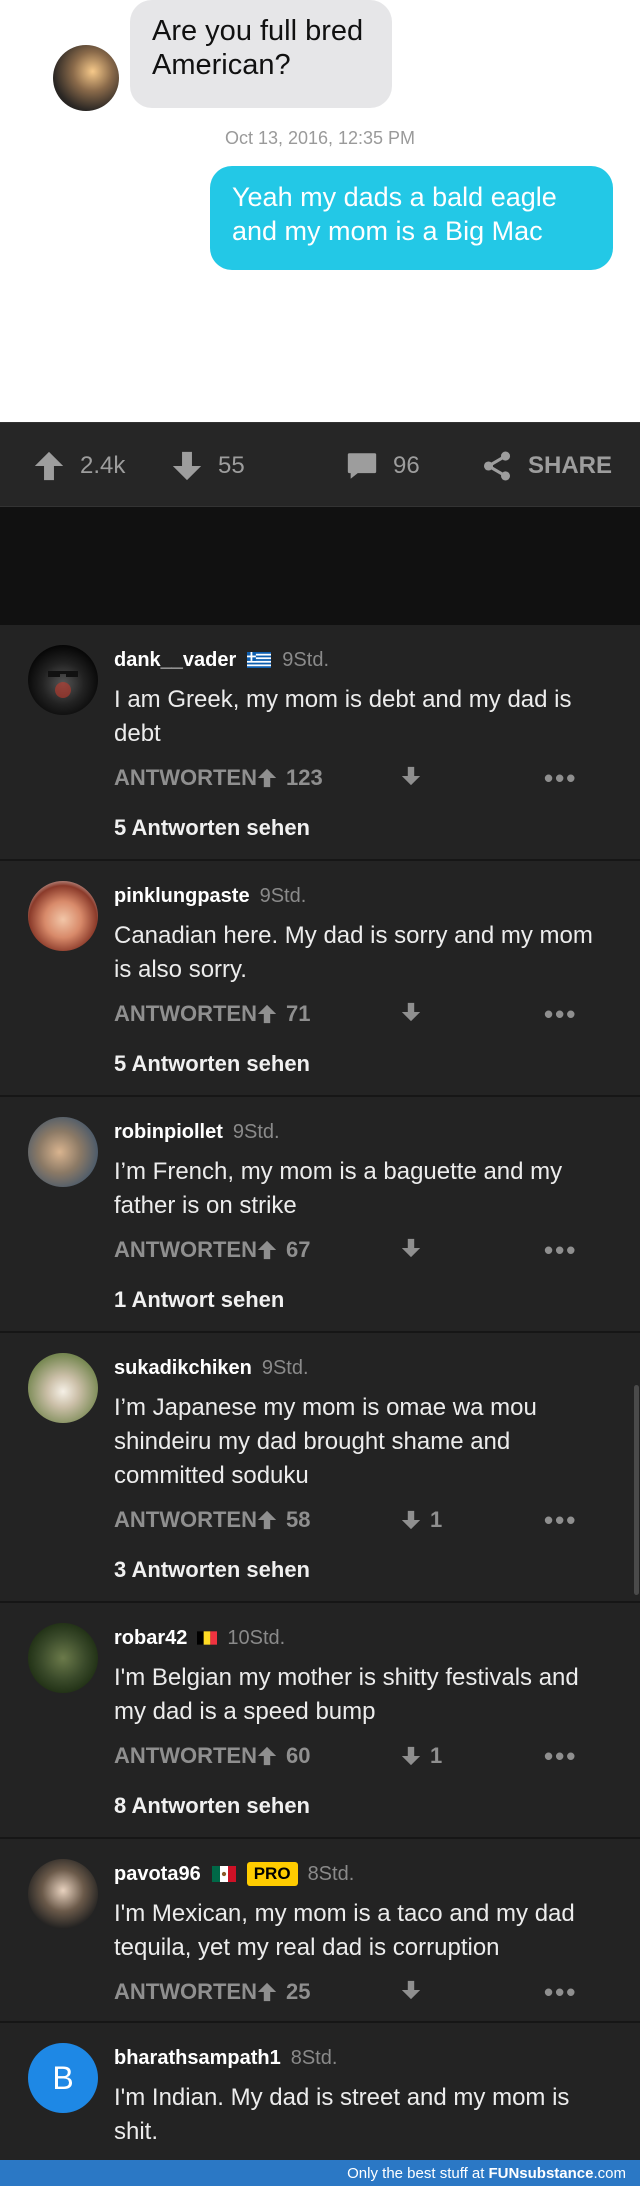  I want to click on comment-actions: ANTWORTEN 60 1 •••, so click(369, 1759).